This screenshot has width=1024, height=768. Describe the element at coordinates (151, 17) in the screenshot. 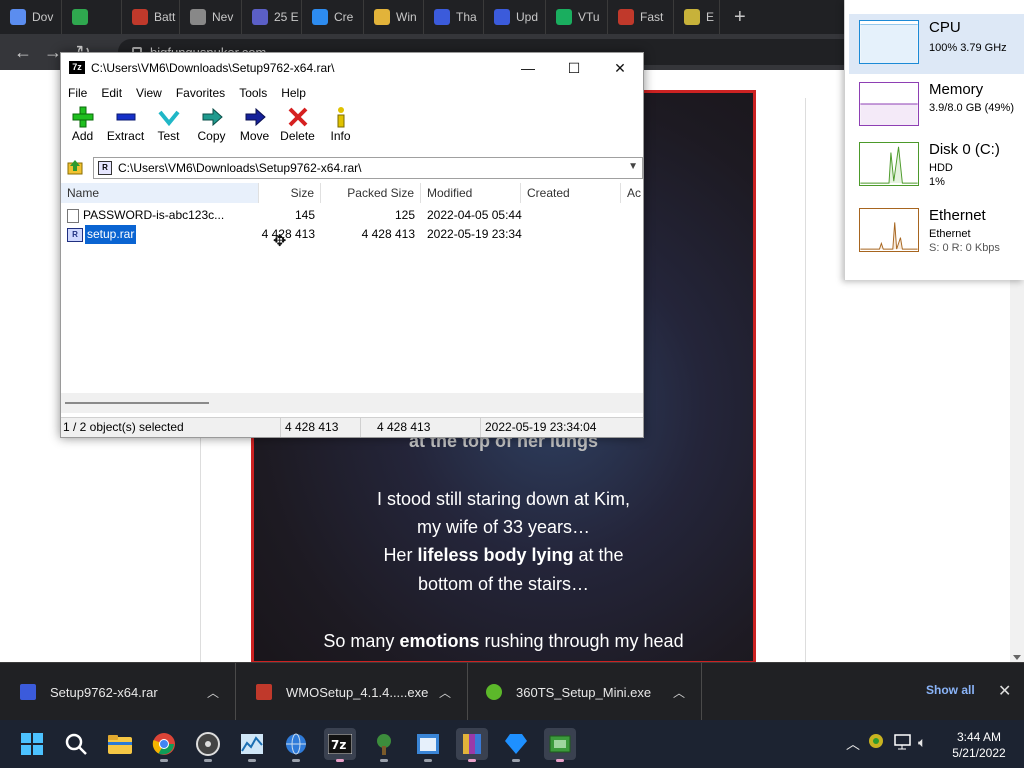

I see `browser-tab: Batt` at that location.